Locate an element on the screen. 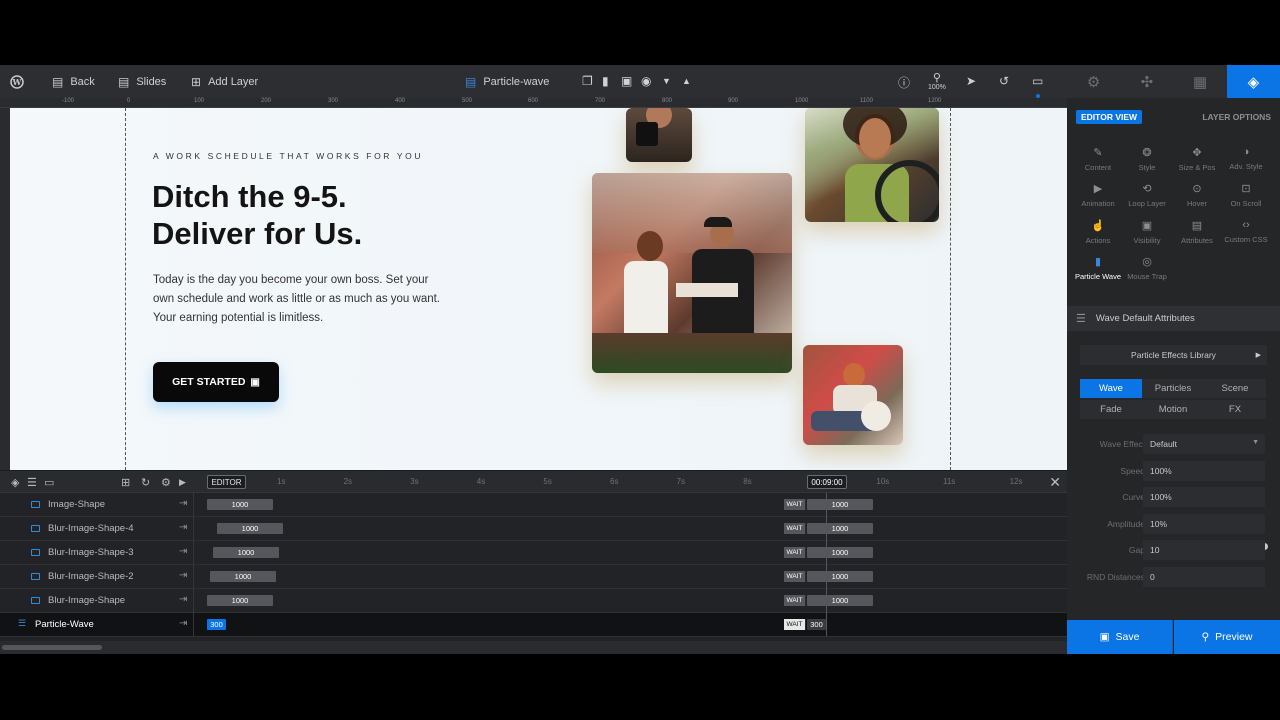 The image size is (1280, 720). rnd-distances-input: 0 is located at coordinates (1204, 577).